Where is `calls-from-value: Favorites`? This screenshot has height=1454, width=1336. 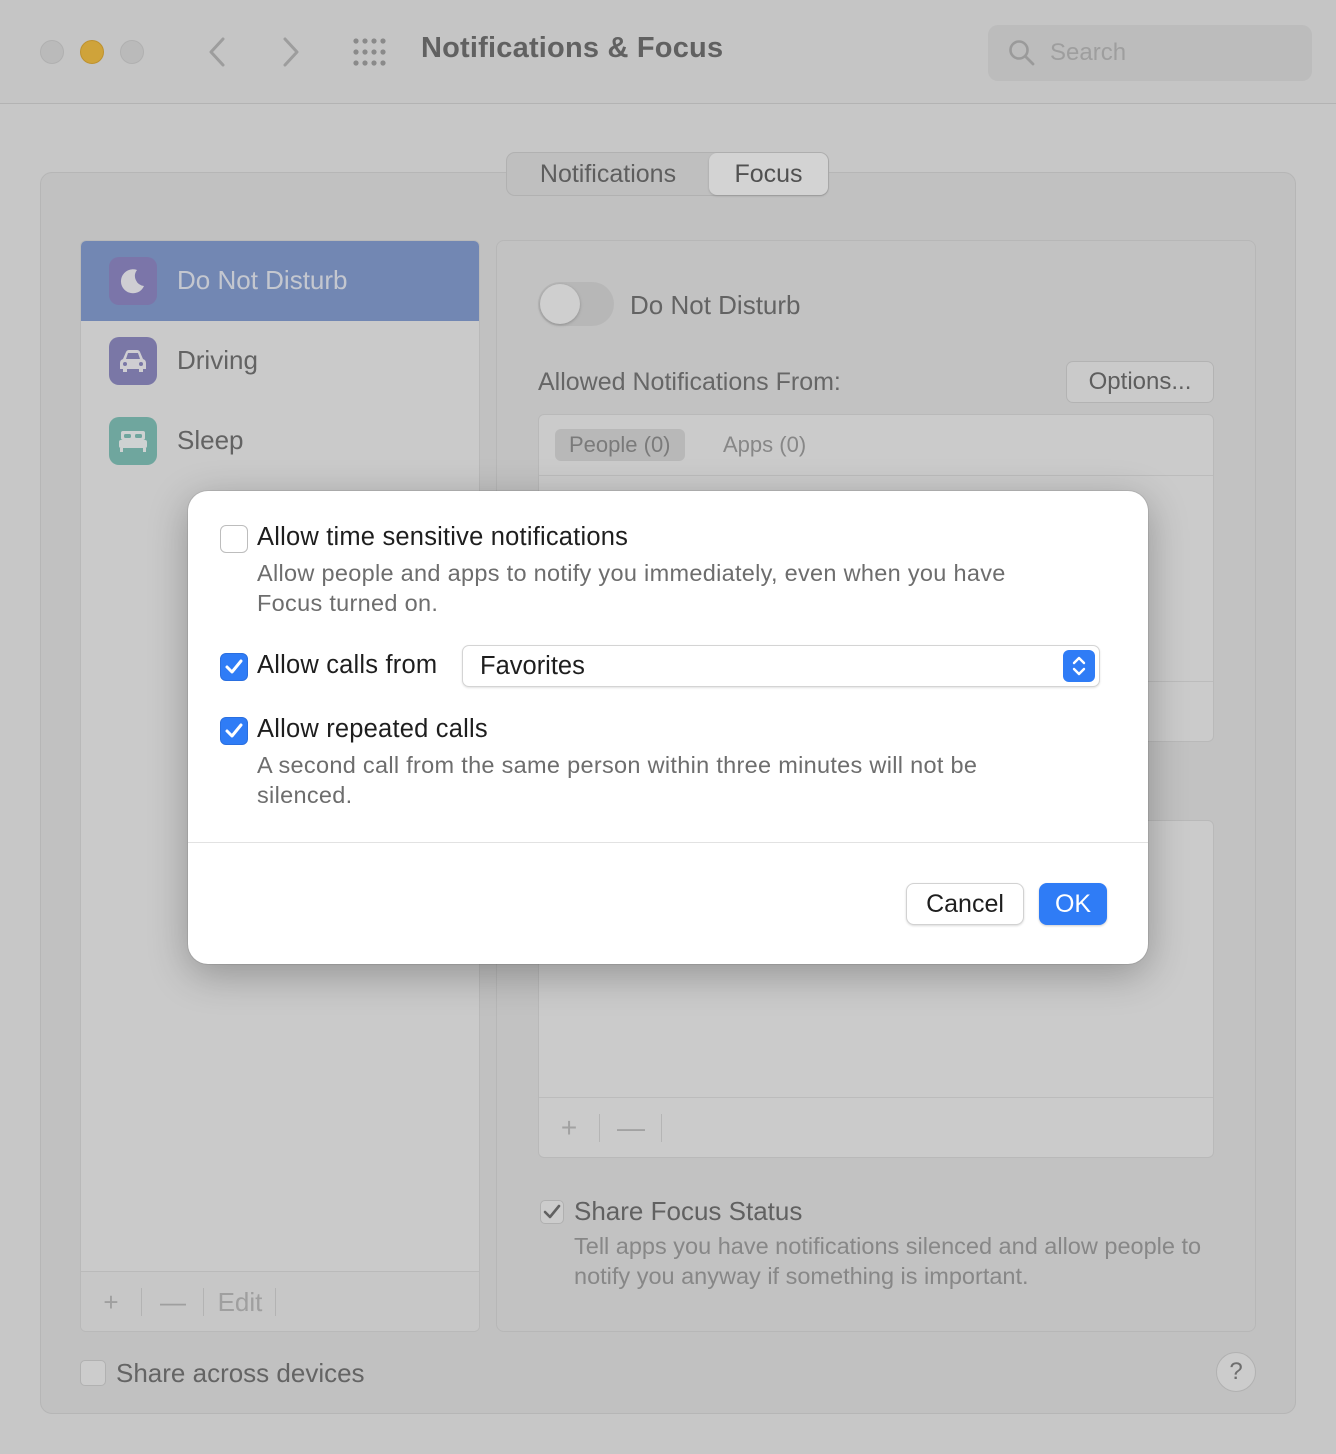
calls-from-value: Favorites is located at coordinates (532, 666).